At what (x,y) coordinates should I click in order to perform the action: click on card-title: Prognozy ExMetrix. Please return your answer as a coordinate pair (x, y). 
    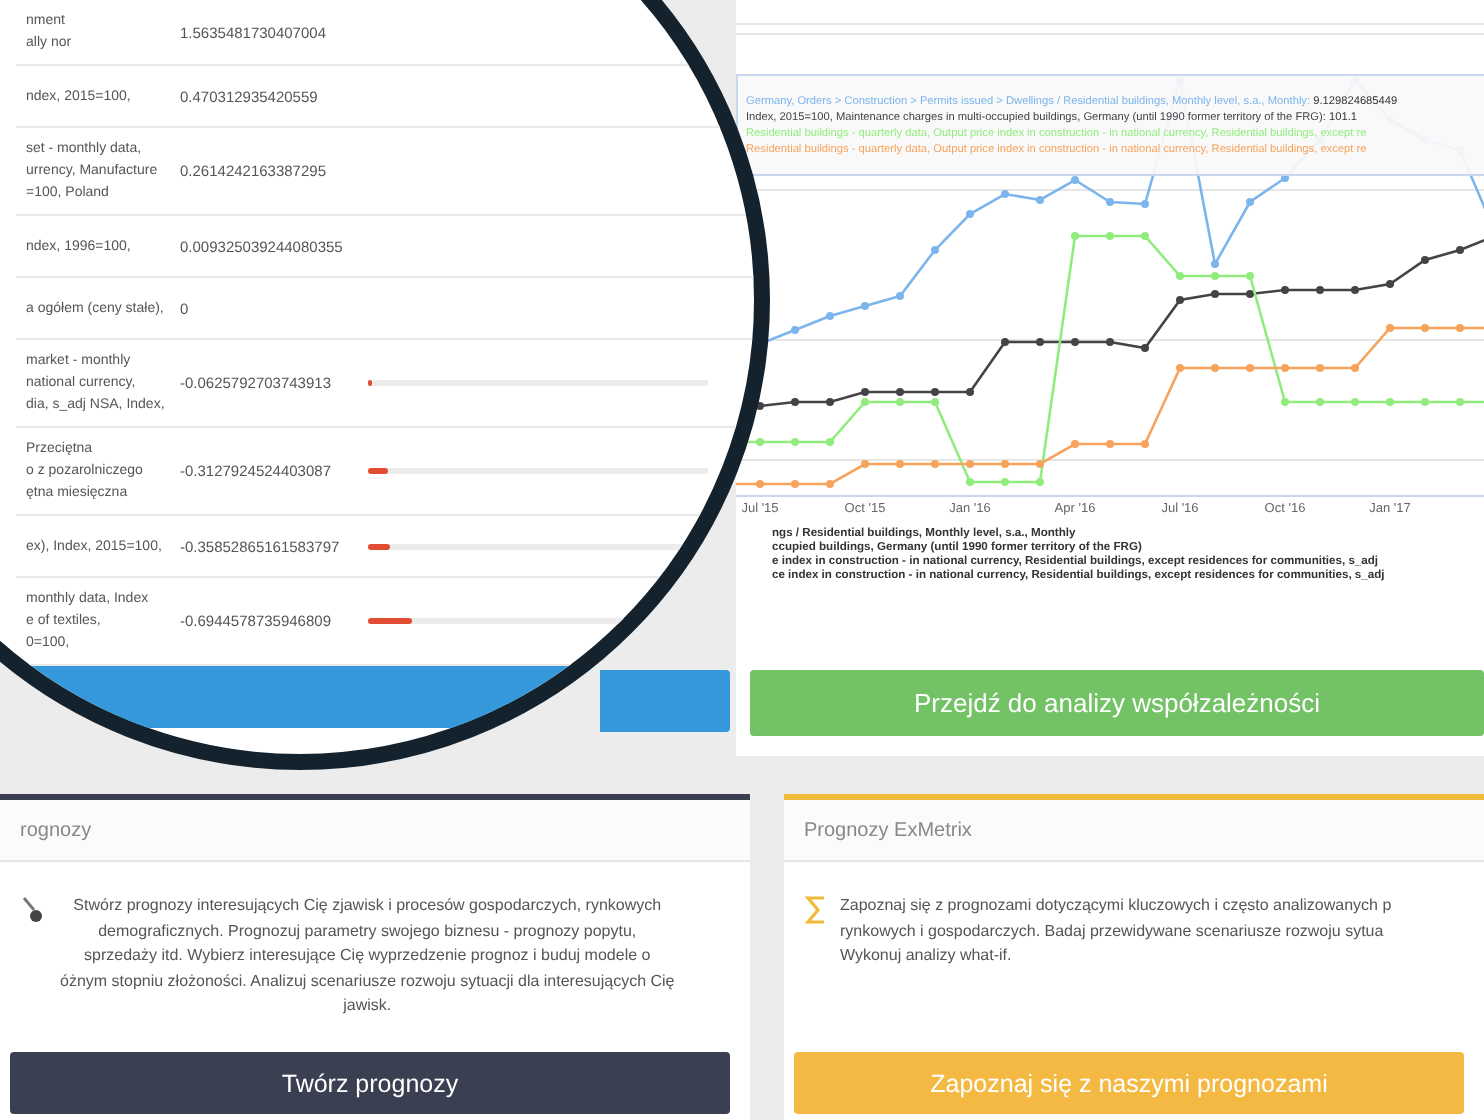
    Looking at the image, I should click on (1134, 831).